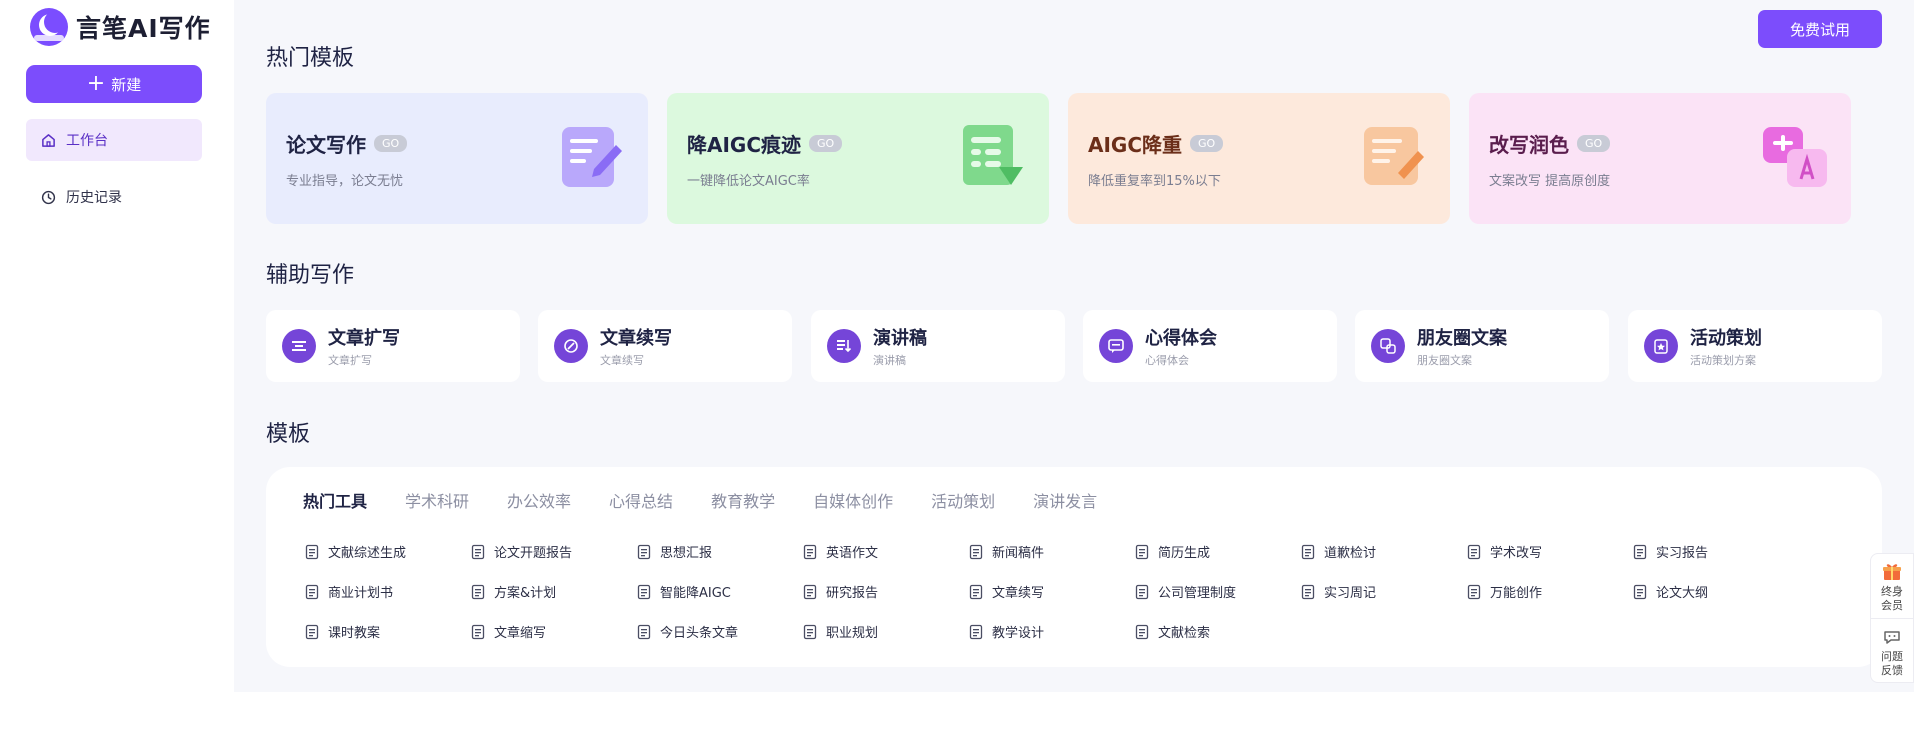 The width and height of the screenshot is (1914, 738). Describe the element at coordinates (49, 27) in the screenshot. I see `logo-icon` at that location.